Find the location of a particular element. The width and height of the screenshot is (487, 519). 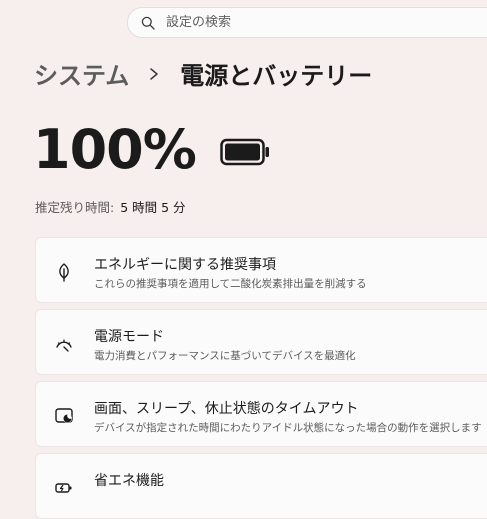

card-title: 画面、スリープ、休止状態のタイムアウト is located at coordinates (226, 409).